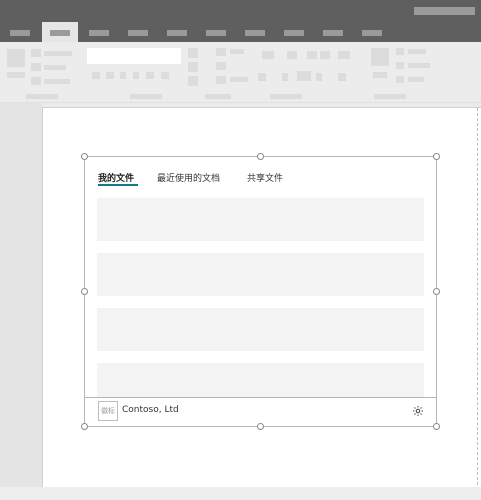 This screenshot has height=500, width=481. What do you see at coordinates (108, 411) in the screenshot?
I see `company-logo: 徽标` at bounding box center [108, 411].